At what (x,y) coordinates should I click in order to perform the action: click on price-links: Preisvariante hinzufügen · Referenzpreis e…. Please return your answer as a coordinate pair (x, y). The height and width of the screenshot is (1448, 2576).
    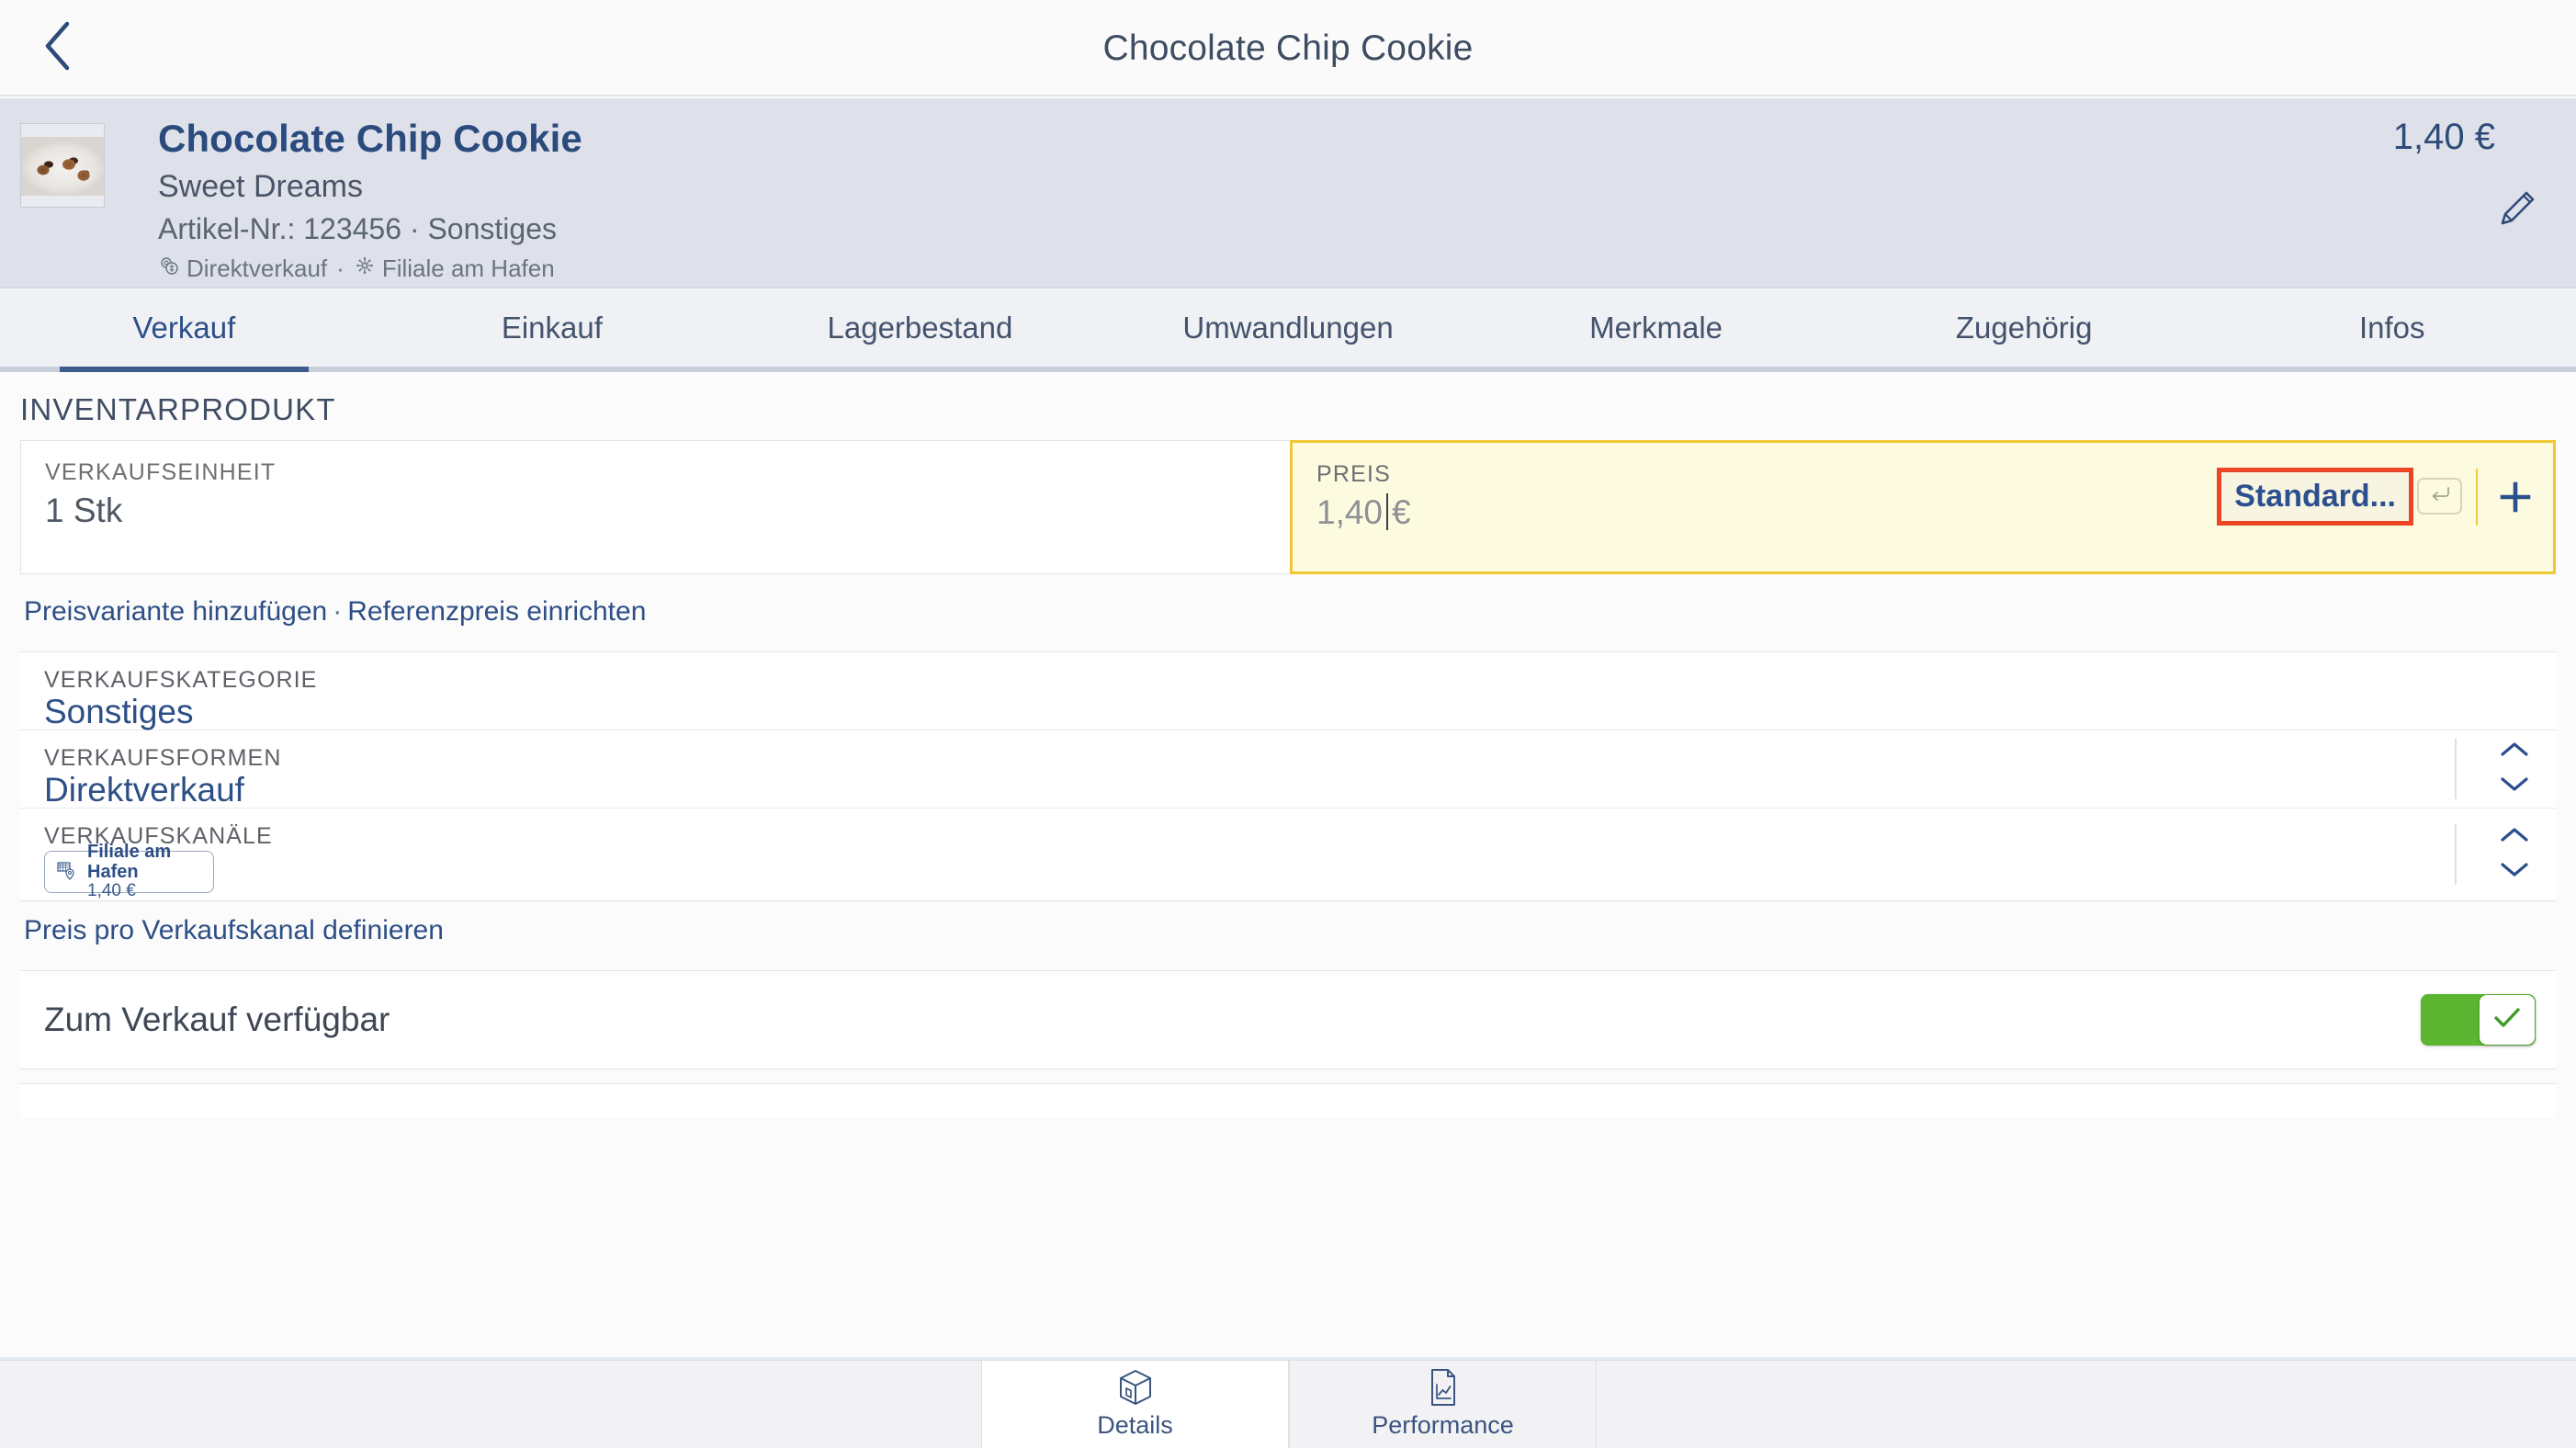
    Looking at the image, I should click on (335, 612).